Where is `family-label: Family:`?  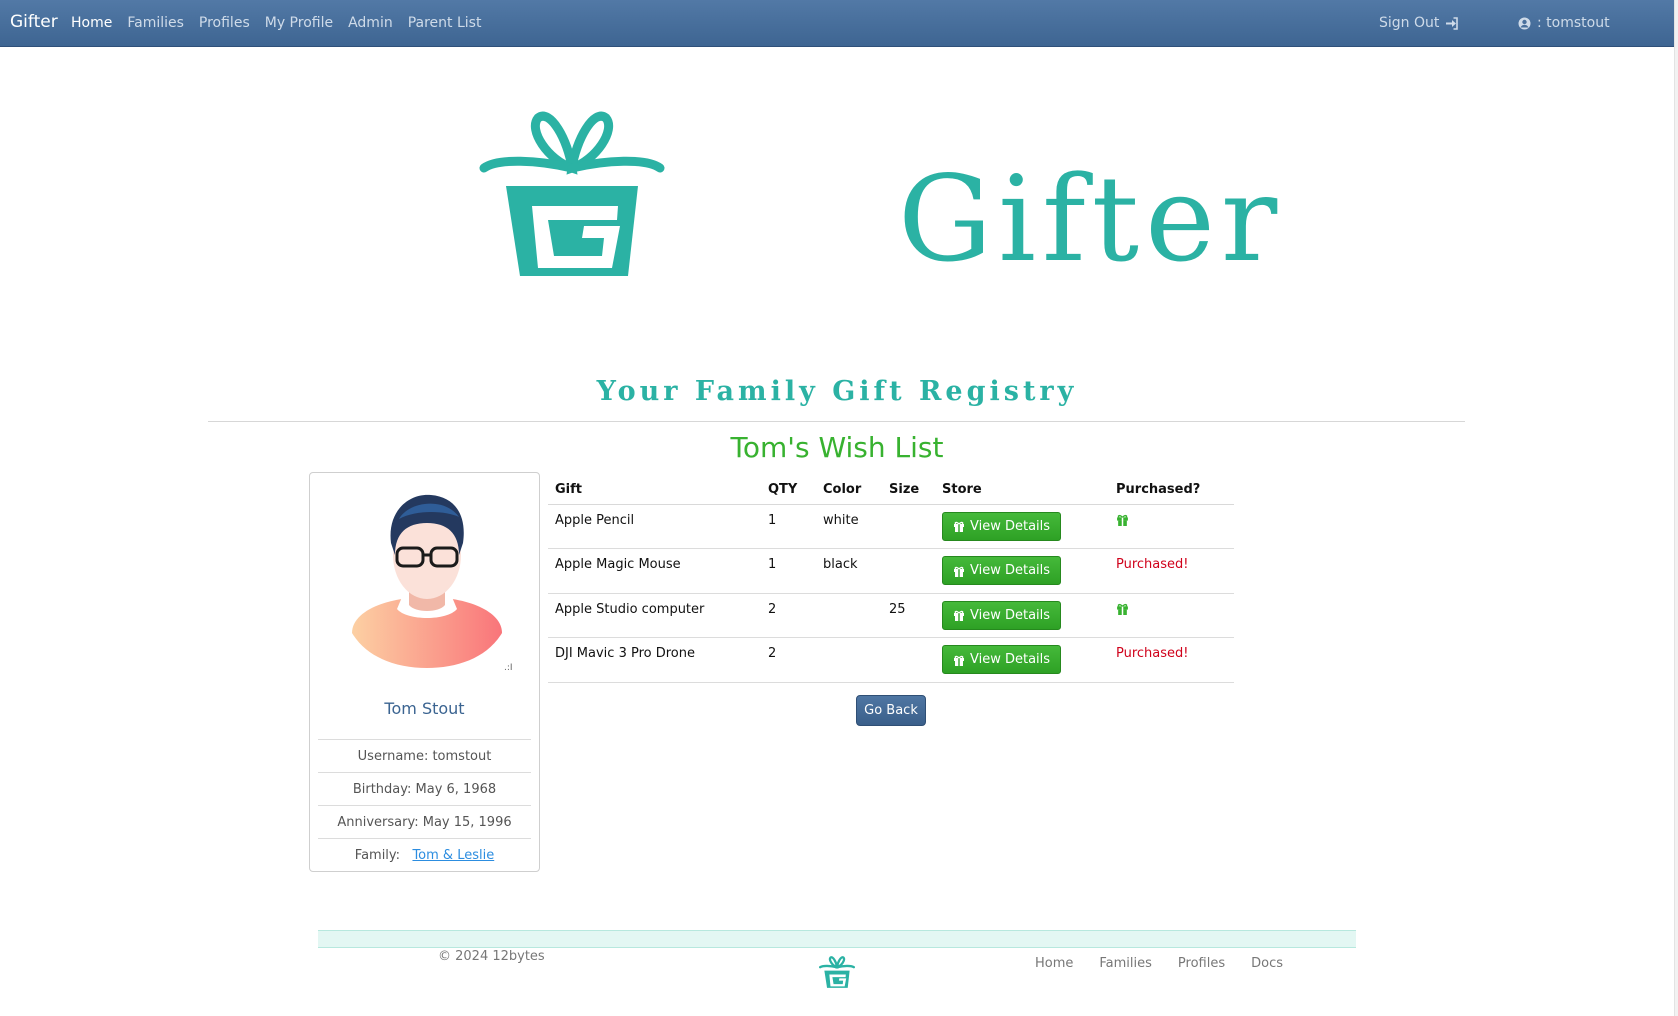
family-label: Family: is located at coordinates (377, 855).